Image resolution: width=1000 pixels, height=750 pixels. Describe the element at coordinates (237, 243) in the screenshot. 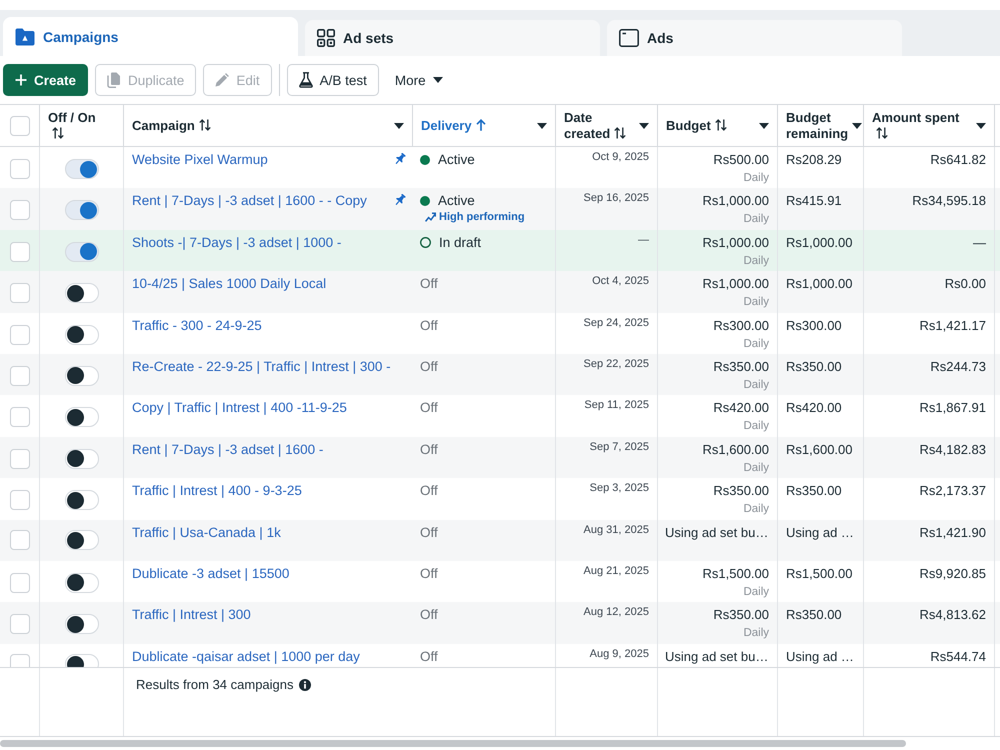

I see `campaign-link: Shoots -| 7-Days | -3 adset | 1000 -` at that location.